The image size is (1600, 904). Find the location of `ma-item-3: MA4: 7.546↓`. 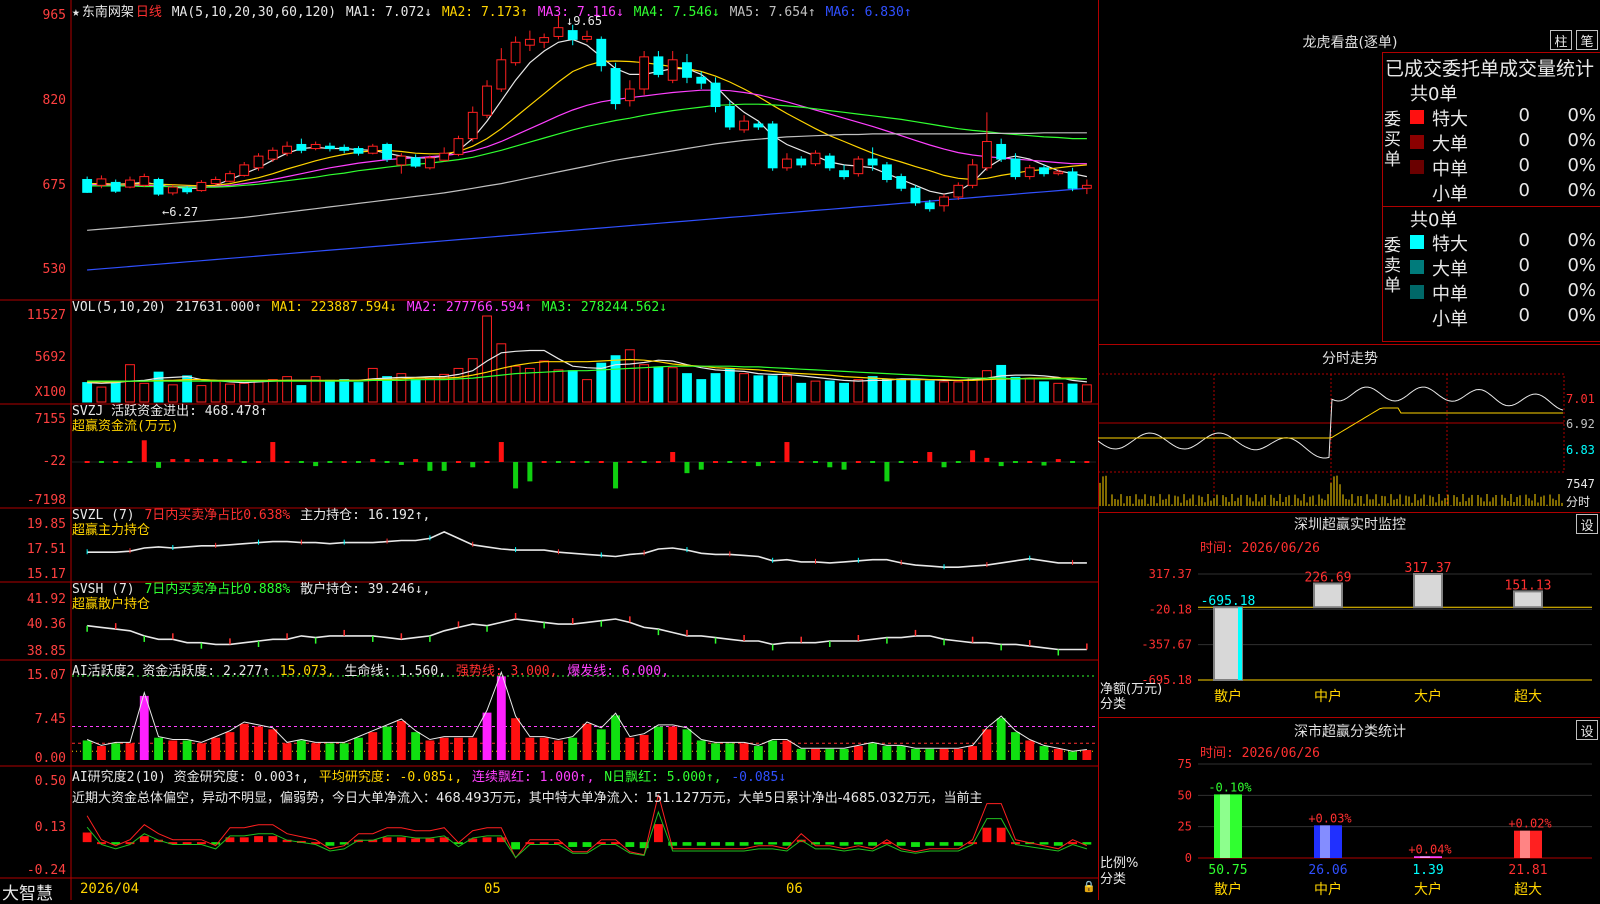

ma-item-3: MA4: 7.546↓ is located at coordinates (680, 12).